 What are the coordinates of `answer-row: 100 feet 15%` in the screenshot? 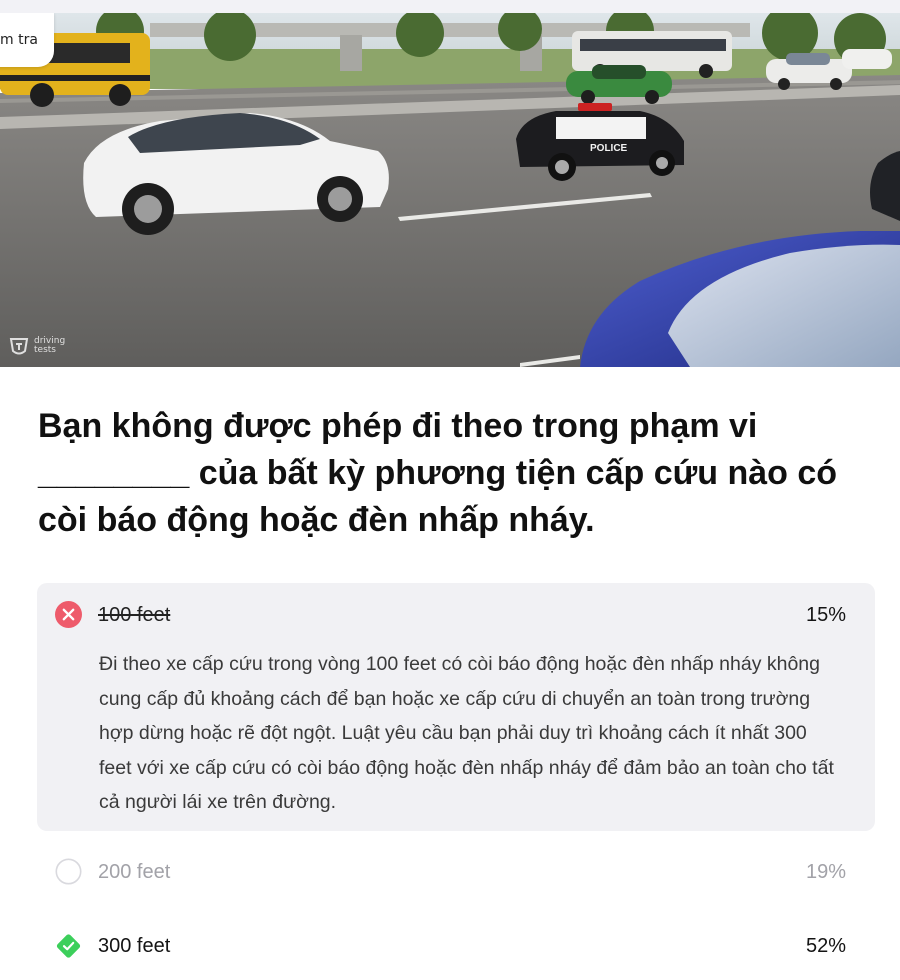 It's located at (456, 614).